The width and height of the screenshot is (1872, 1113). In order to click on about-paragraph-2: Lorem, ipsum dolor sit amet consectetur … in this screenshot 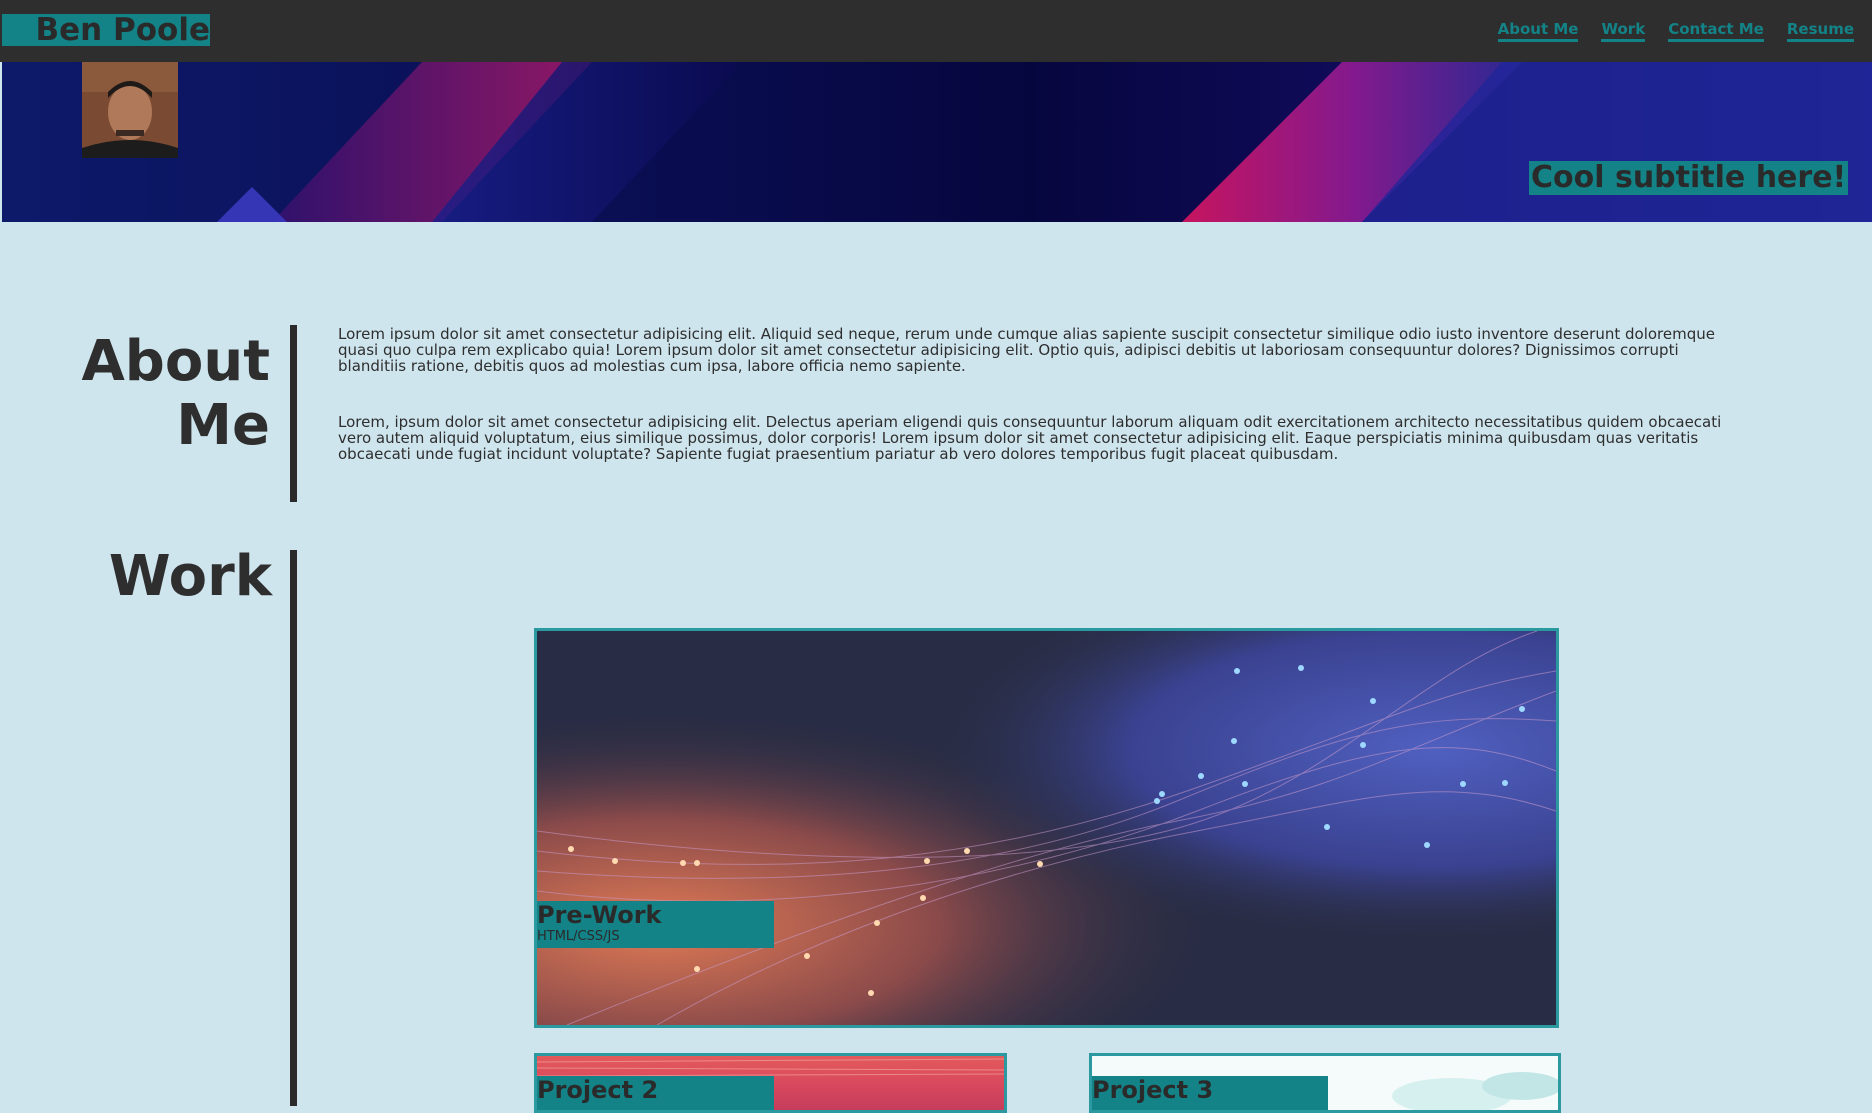, I will do `click(1030, 438)`.